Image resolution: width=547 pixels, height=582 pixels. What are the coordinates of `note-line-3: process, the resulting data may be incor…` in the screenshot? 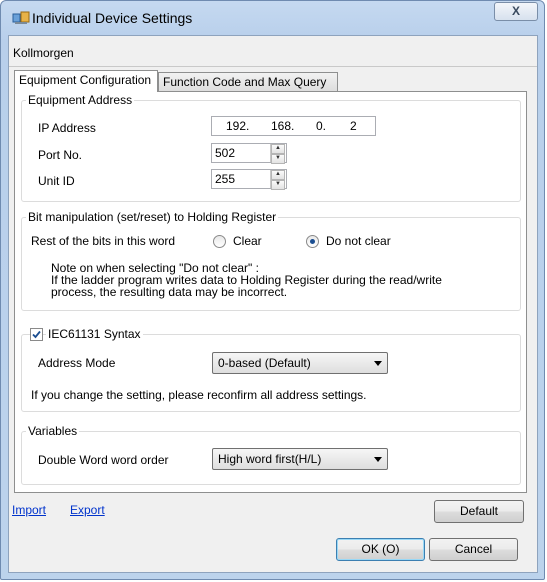 It's located at (169, 292).